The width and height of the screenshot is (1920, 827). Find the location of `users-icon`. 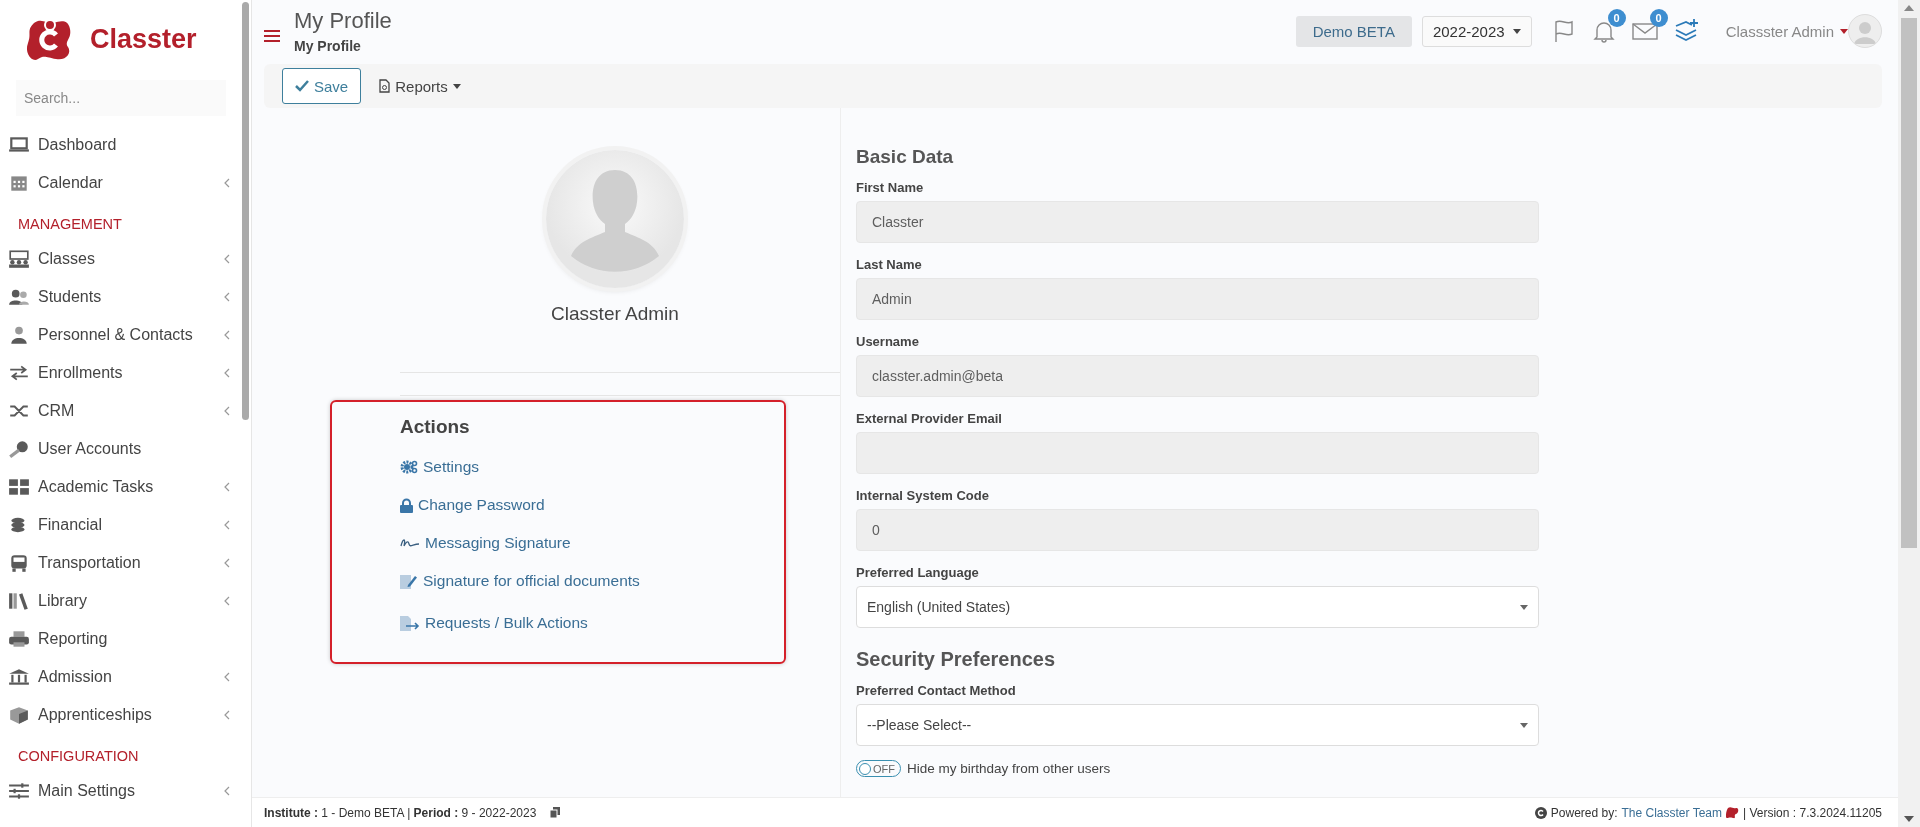

users-icon is located at coordinates (19, 297).